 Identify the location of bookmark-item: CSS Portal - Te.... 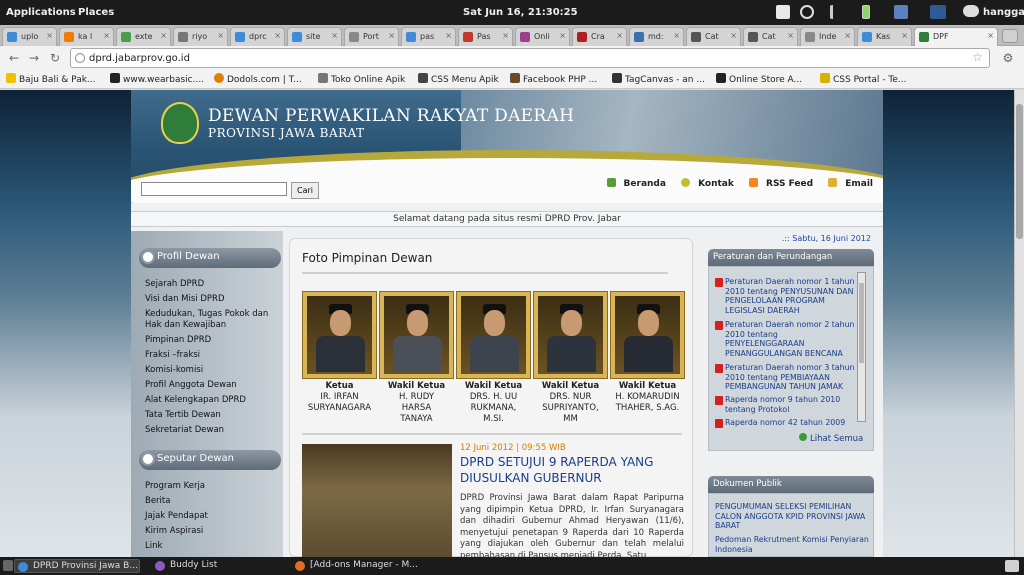
(863, 79).